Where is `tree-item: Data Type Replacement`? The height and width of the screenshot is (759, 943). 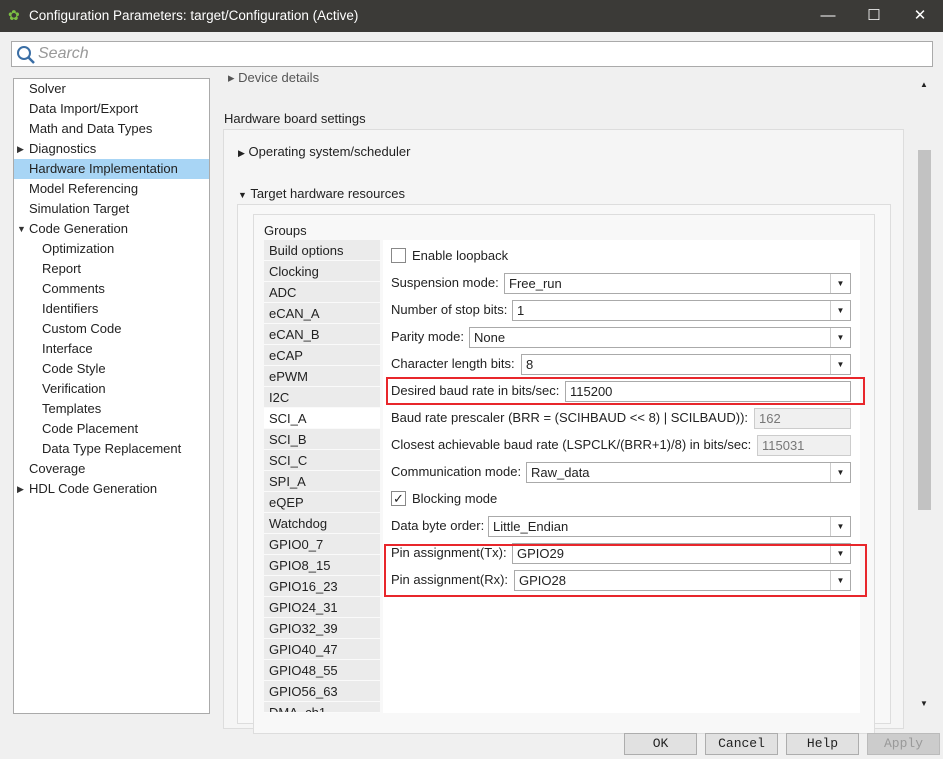 tree-item: Data Type Replacement is located at coordinates (111, 449).